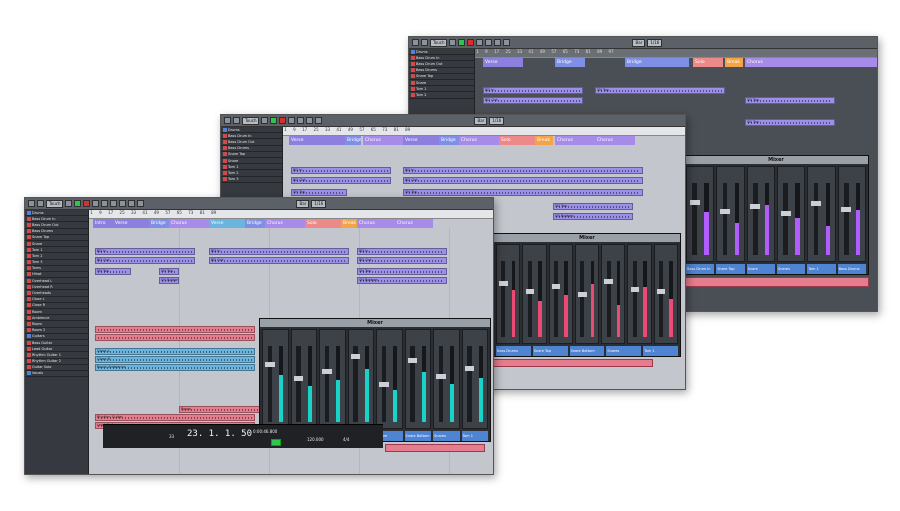 The height and width of the screenshot is (511, 900). Describe the element at coordinates (489, 42) in the screenshot. I see `range-tool-icon` at that location.